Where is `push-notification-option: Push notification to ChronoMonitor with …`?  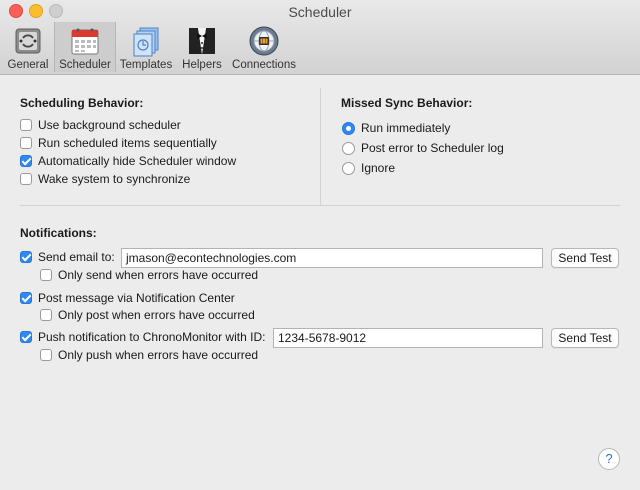
push-notification-option: Push notification to ChronoMonitor with … is located at coordinates (142, 337).